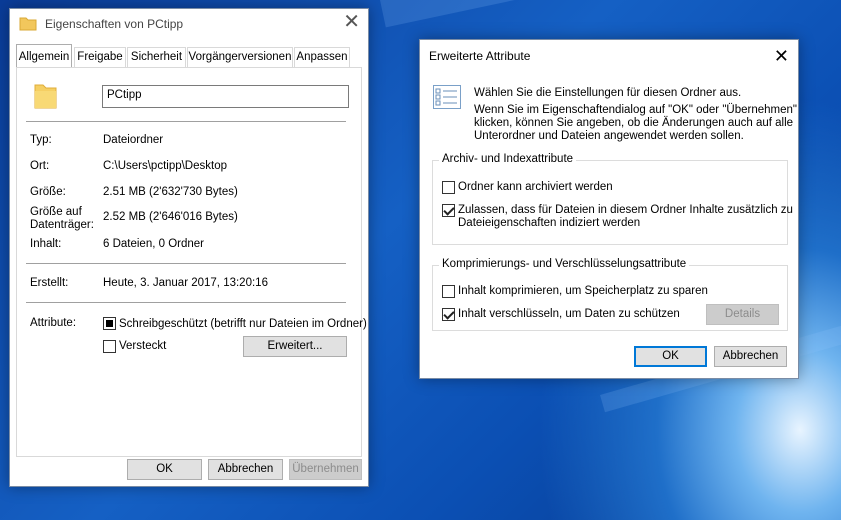  Describe the element at coordinates (143, 346) in the screenshot. I see `hidden-label: Versteckt` at that location.